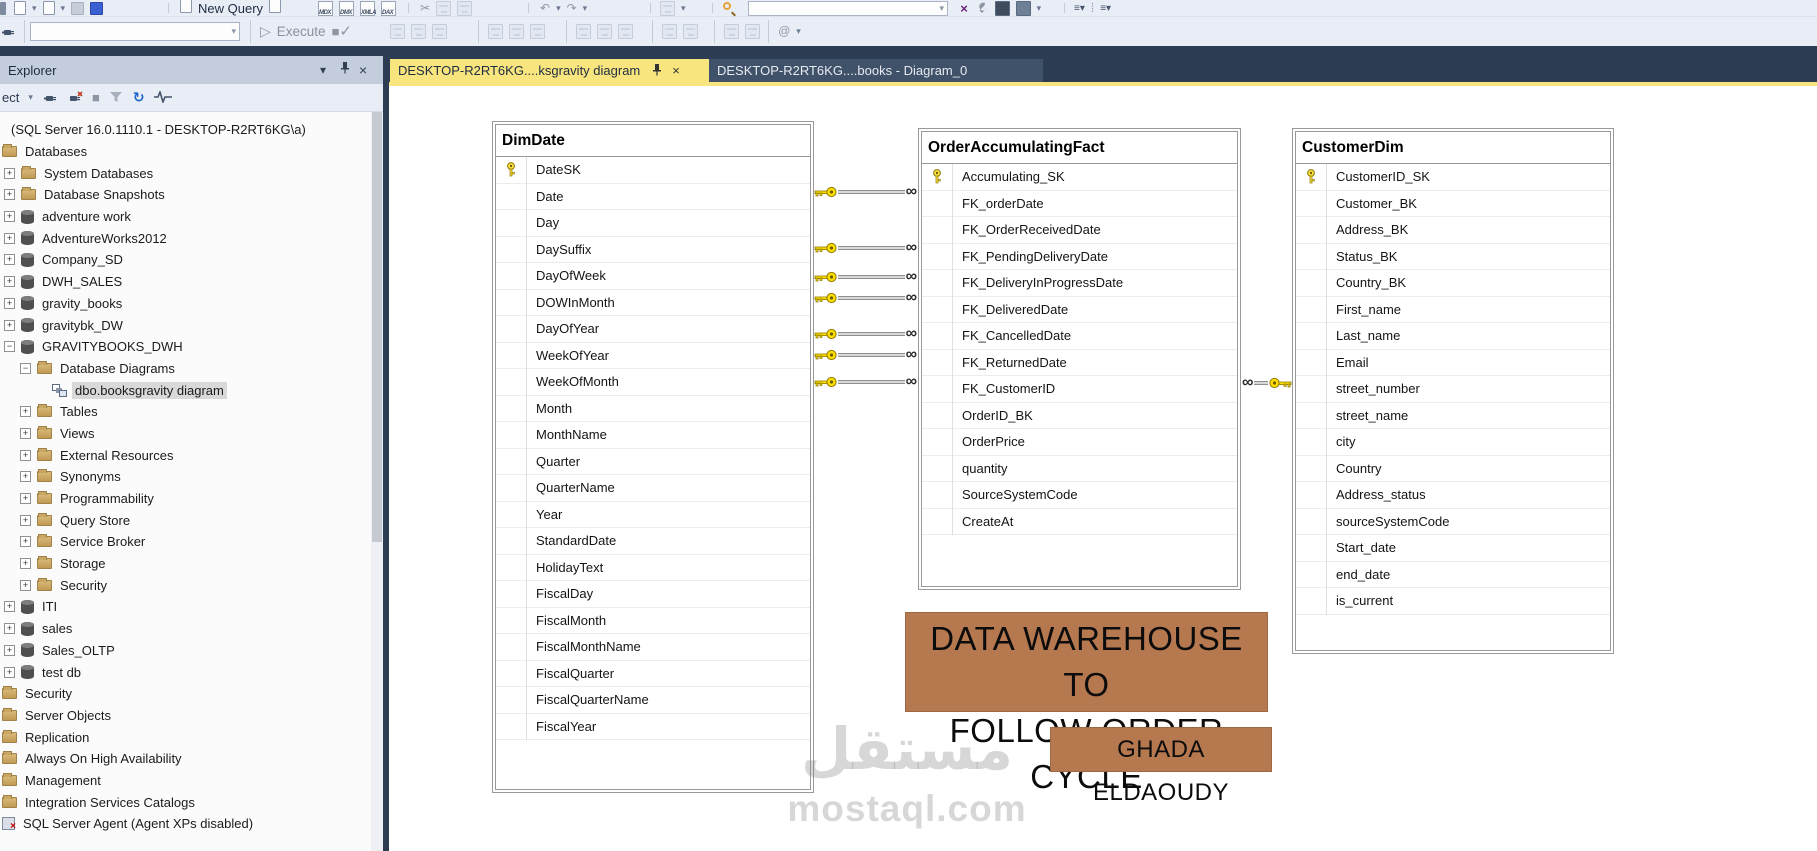  I want to click on table-title: OrderAccumulatingFact, so click(1079, 148).